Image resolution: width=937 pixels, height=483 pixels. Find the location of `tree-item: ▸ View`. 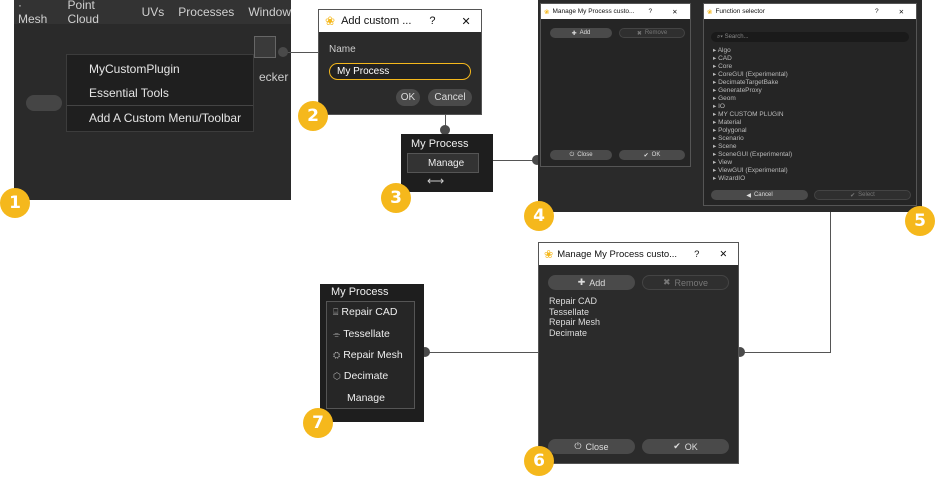

tree-item: ▸ View is located at coordinates (752, 163).